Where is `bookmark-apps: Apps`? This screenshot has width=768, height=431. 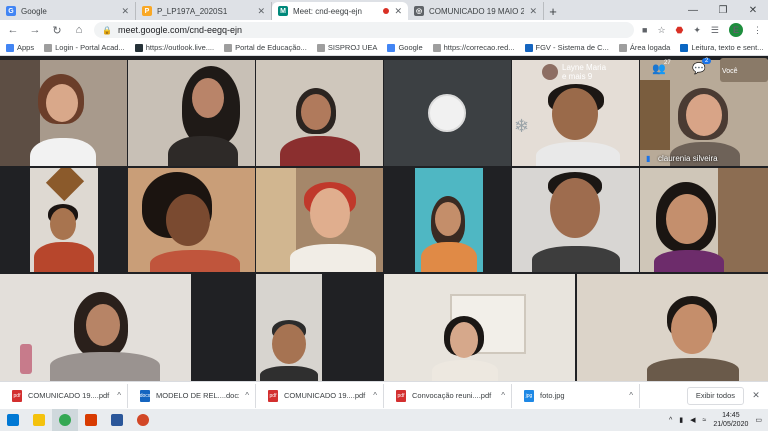 bookmark-apps: Apps is located at coordinates (20, 47).